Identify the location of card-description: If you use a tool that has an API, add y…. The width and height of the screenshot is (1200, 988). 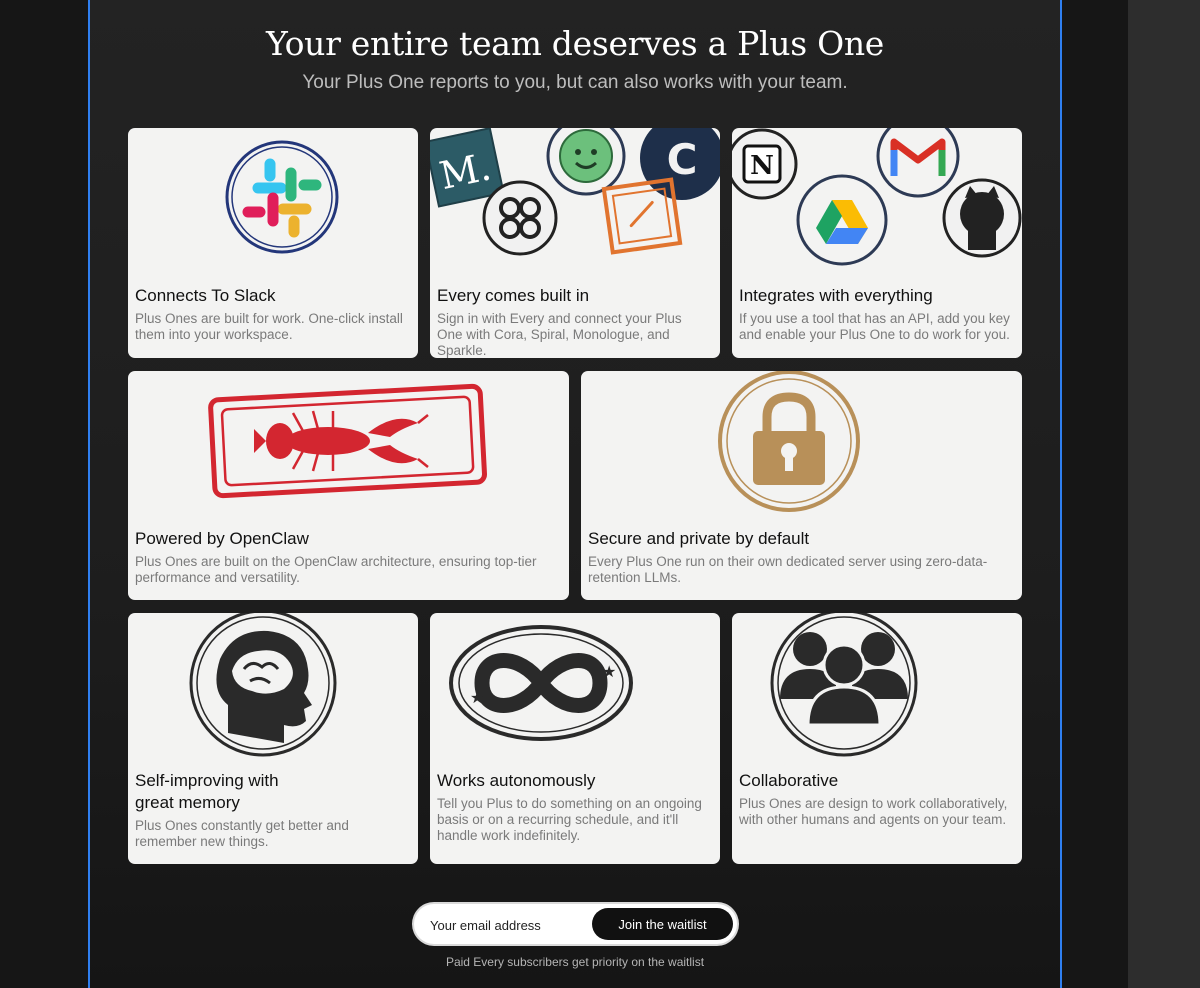
(874, 326).